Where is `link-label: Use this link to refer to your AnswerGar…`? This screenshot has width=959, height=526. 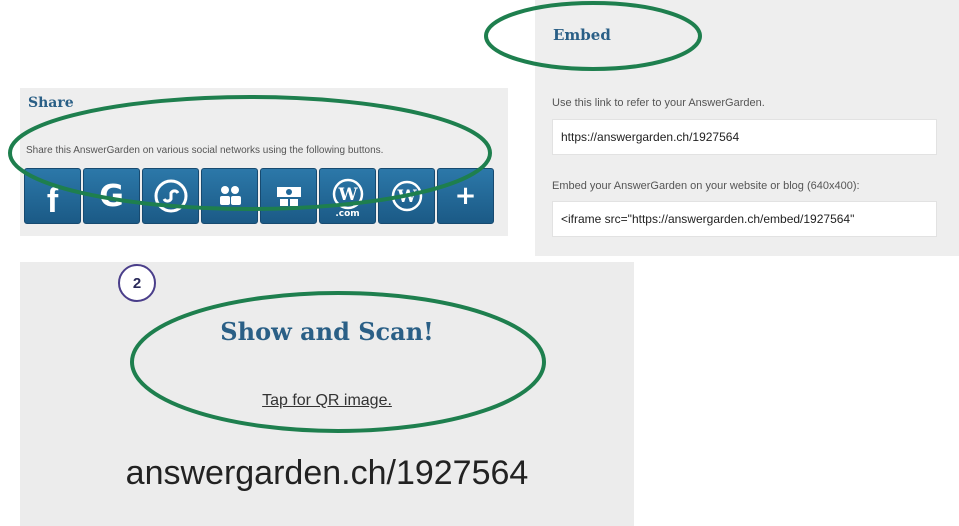 link-label: Use this link to refer to your AnswerGar… is located at coordinates (658, 103).